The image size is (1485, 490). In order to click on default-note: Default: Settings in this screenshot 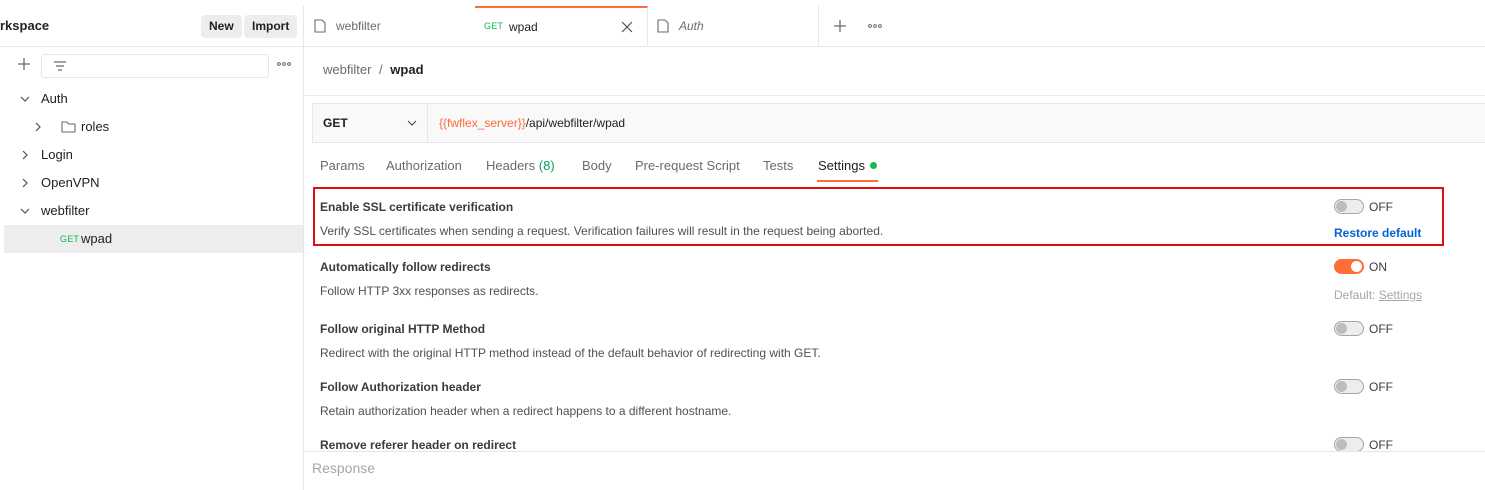, I will do `click(1378, 295)`.